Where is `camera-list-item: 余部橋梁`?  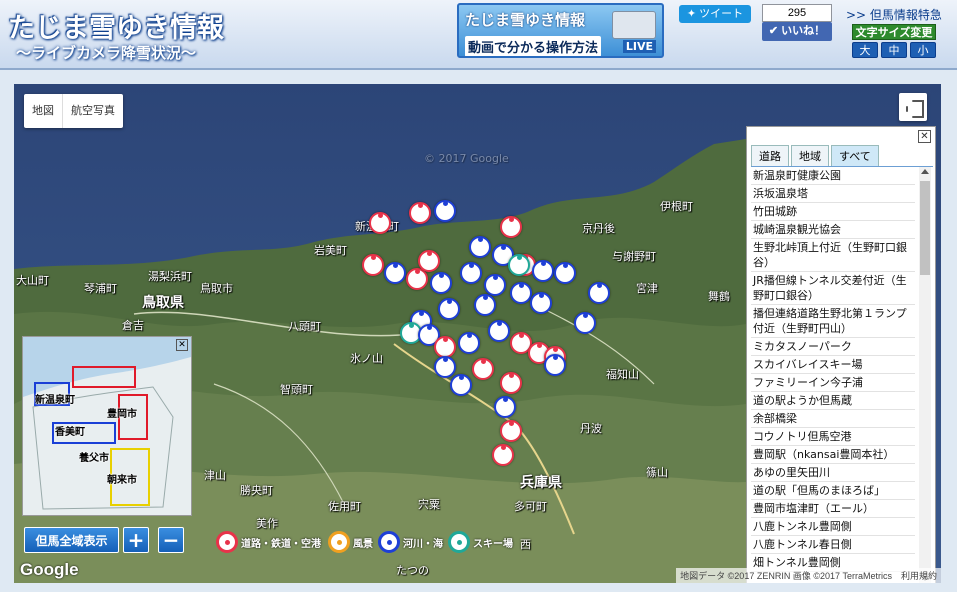
camera-list-item: 余部橋梁 is located at coordinates (833, 419).